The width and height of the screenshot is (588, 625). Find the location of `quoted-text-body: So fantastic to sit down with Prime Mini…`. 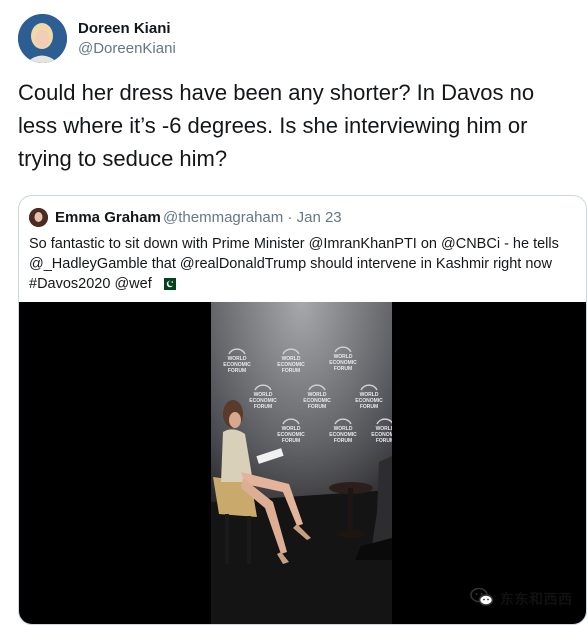

quoted-text-body: So fantastic to sit down with Prime Mini… is located at coordinates (294, 264).